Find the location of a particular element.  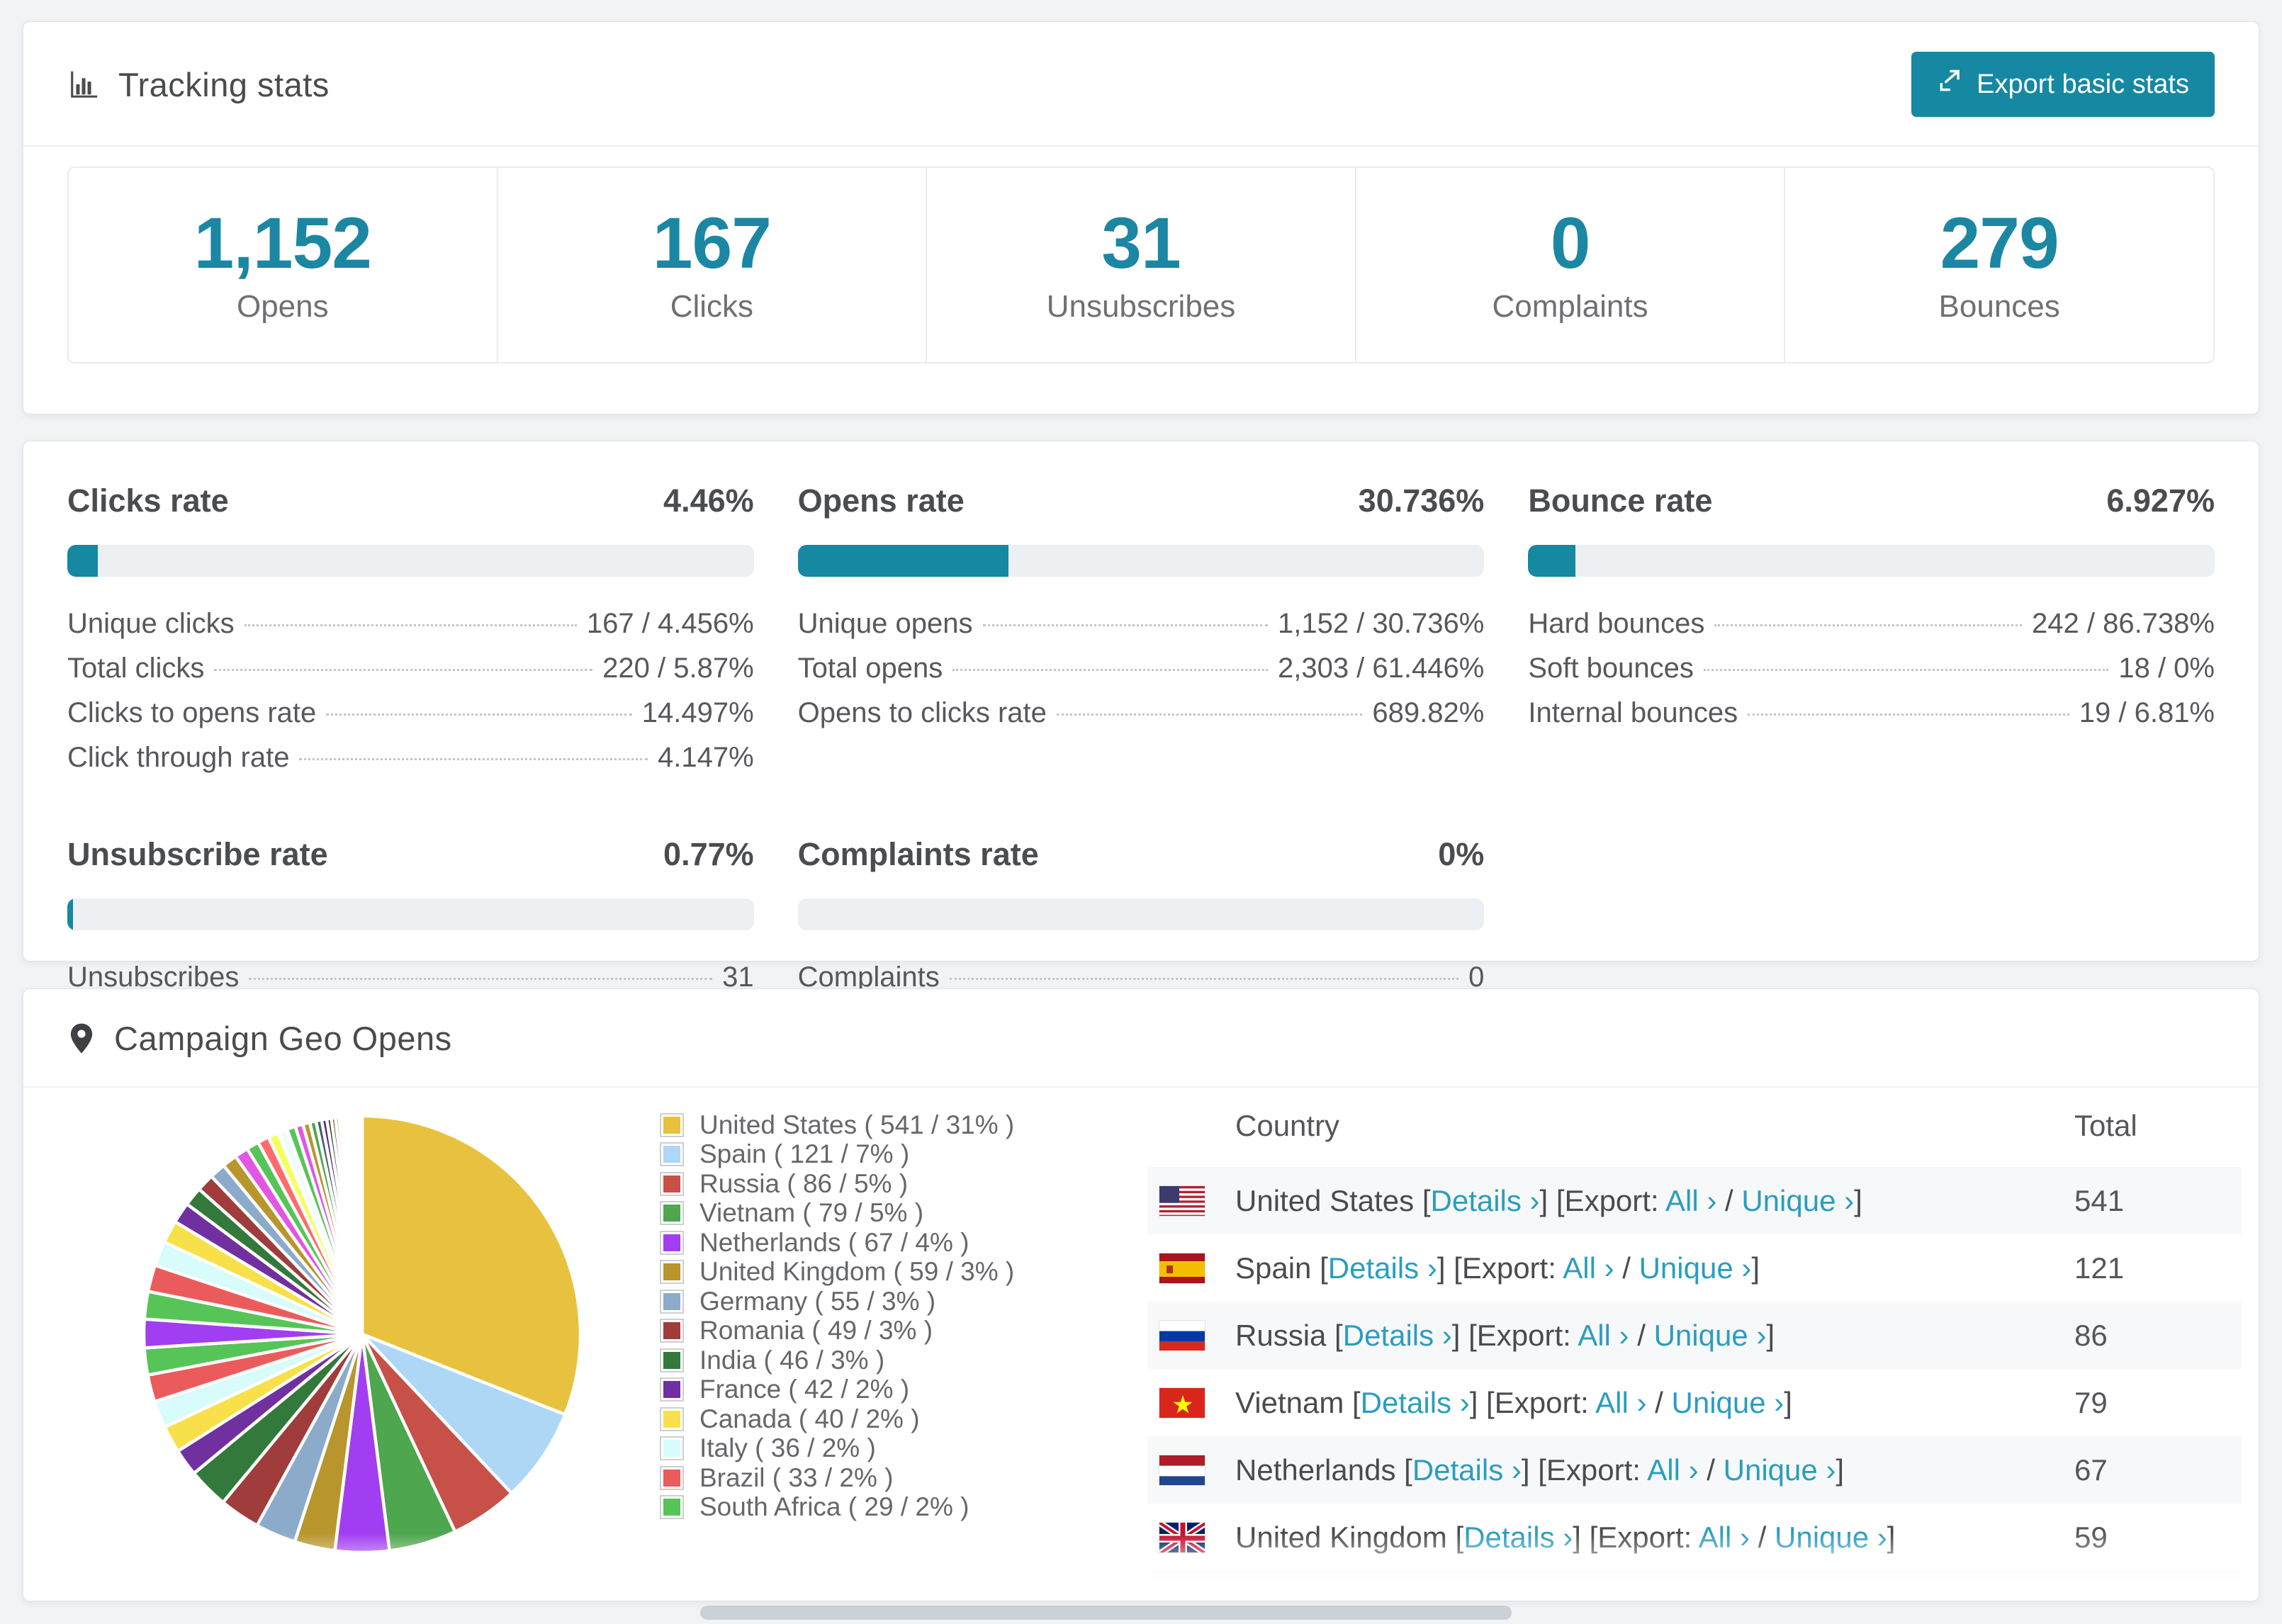

stat-row-label: Soft bounces is located at coordinates (1611, 668).